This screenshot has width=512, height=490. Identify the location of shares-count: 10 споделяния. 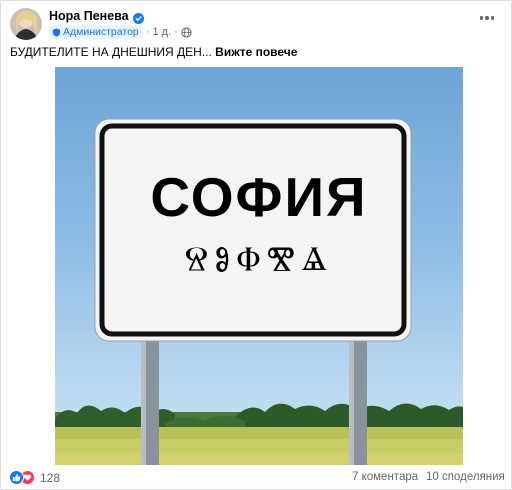
(465, 477).